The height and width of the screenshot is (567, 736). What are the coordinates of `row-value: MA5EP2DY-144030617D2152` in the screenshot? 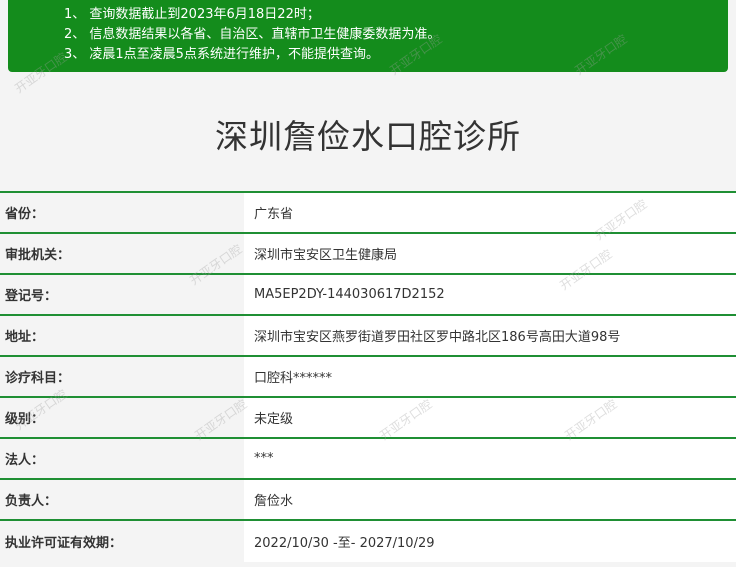 It's located at (490, 294).